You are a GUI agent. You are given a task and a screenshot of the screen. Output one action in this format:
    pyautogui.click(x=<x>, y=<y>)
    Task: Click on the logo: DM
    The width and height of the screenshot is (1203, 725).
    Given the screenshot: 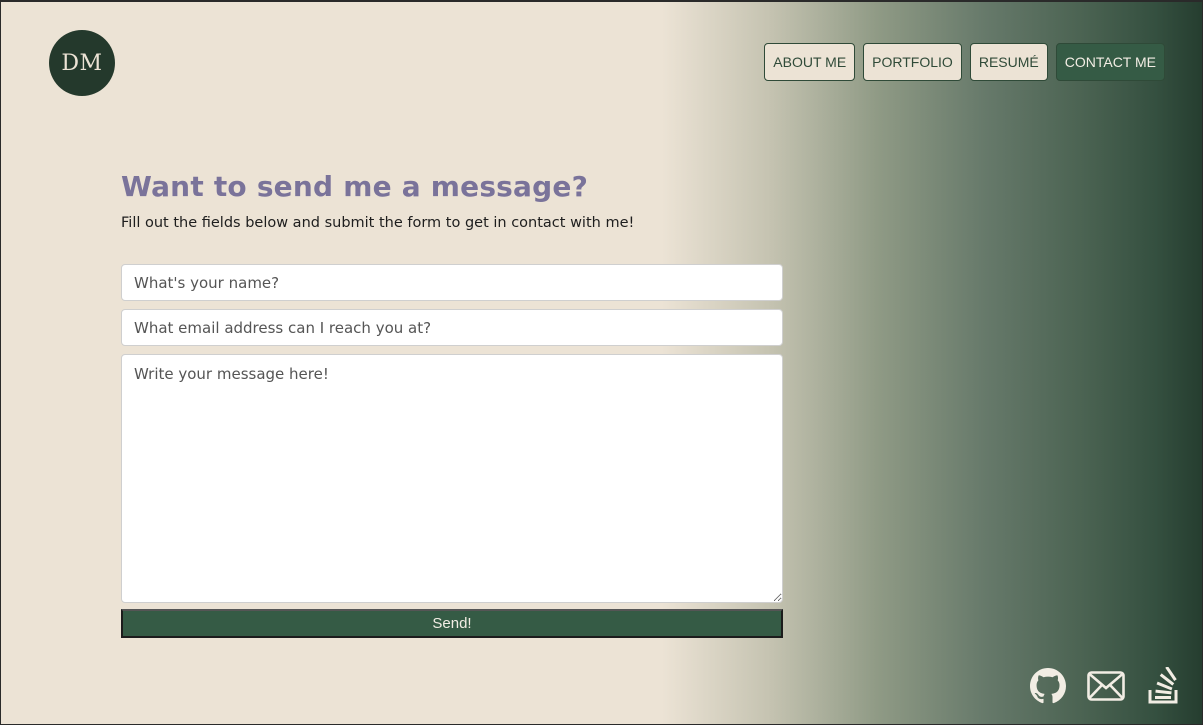 What is the action you would take?
    pyautogui.click(x=82, y=63)
    